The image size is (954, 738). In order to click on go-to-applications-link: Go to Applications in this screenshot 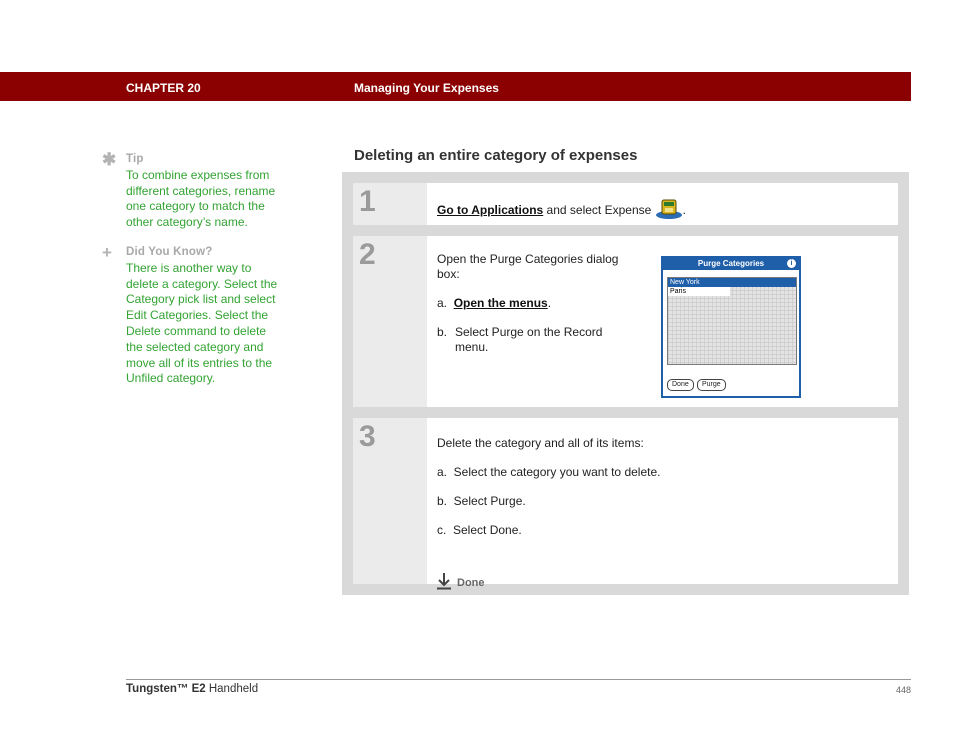, I will do `click(490, 210)`.